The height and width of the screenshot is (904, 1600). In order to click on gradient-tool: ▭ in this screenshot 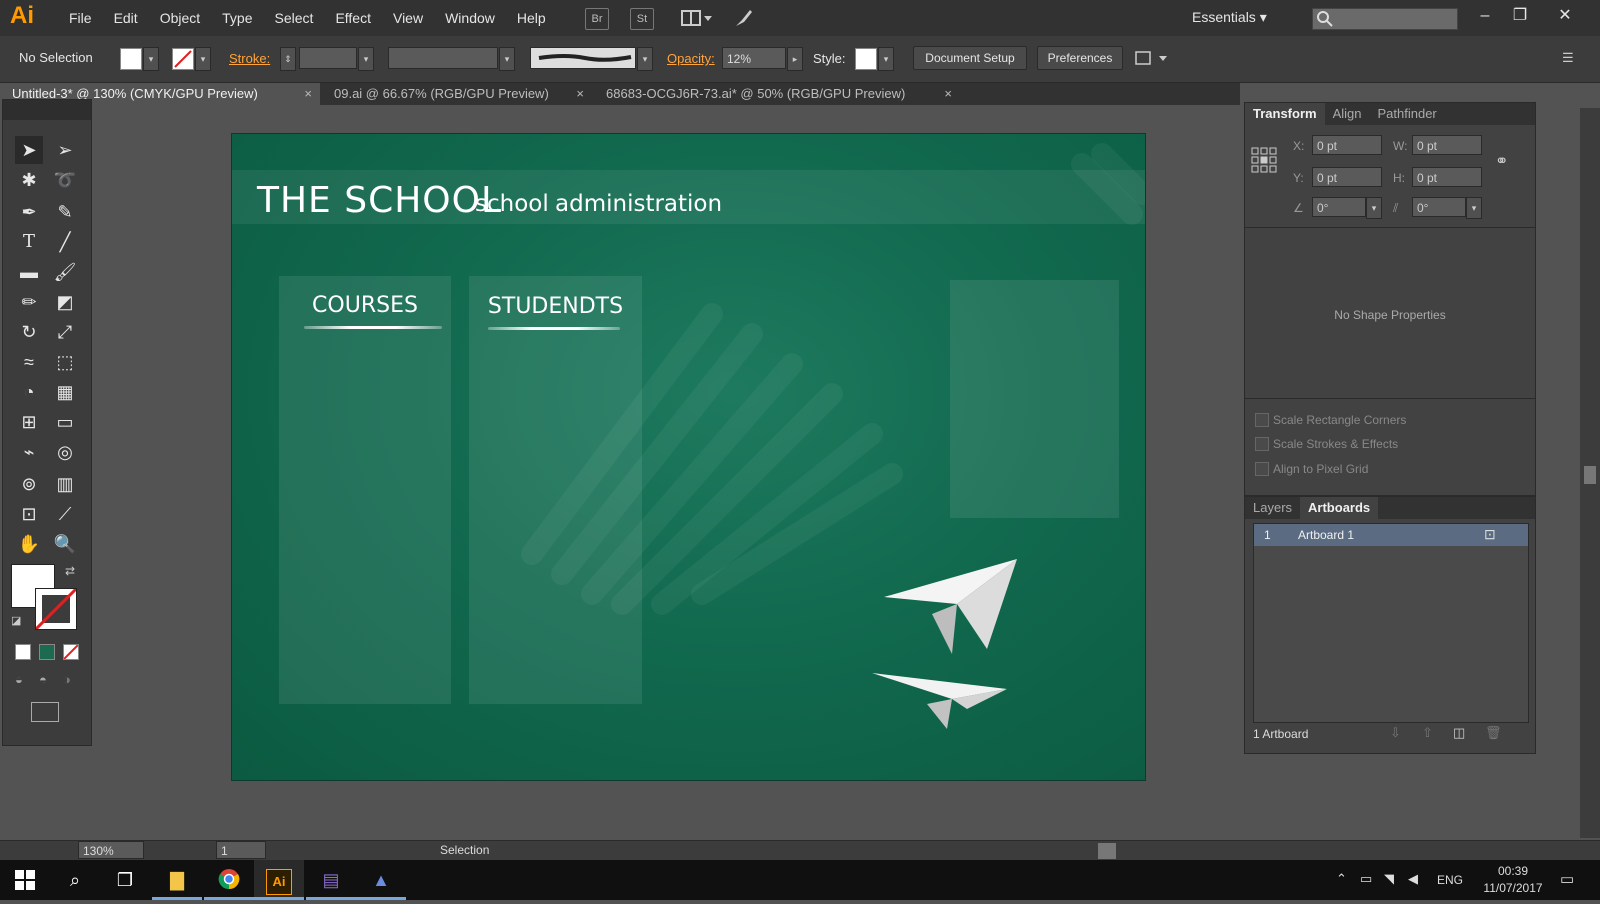, I will do `click(65, 422)`.